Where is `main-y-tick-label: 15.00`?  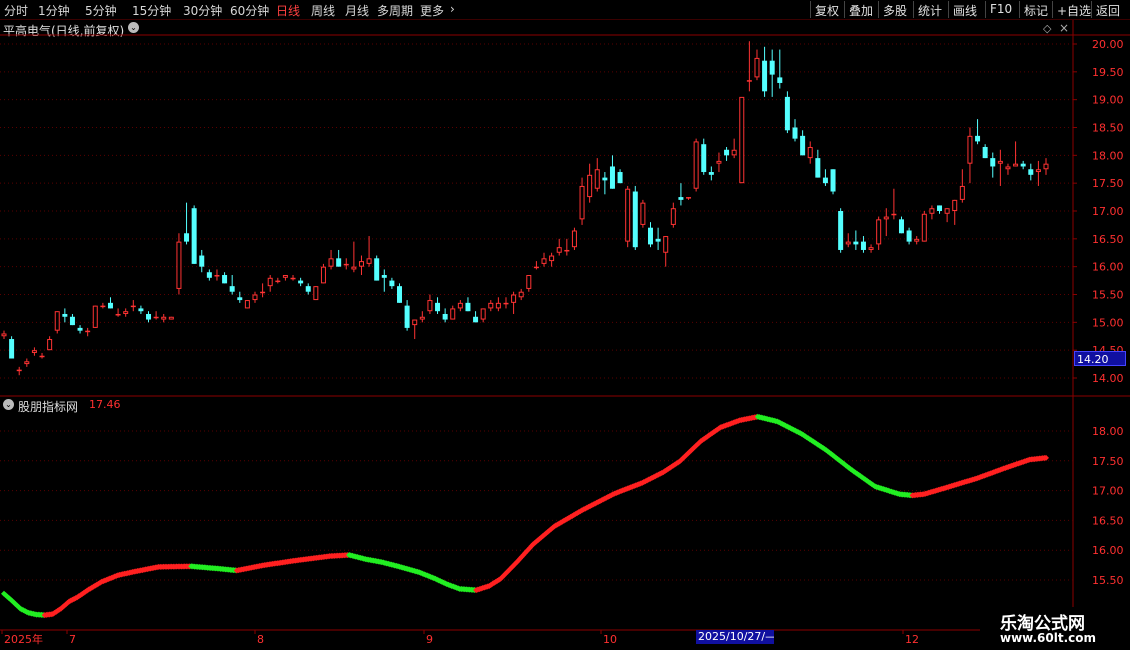 main-y-tick-label: 15.00 is located at coordinates (1108, 322).